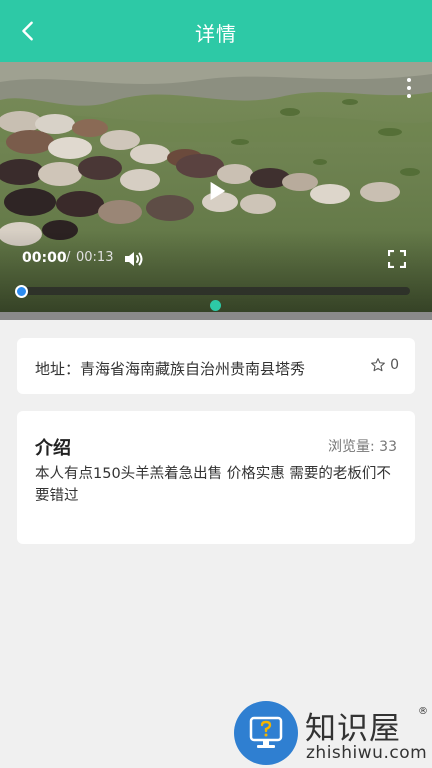 This screenshot has width=432, height=768. I want to click on page-title: 详情, so click(216, 34).